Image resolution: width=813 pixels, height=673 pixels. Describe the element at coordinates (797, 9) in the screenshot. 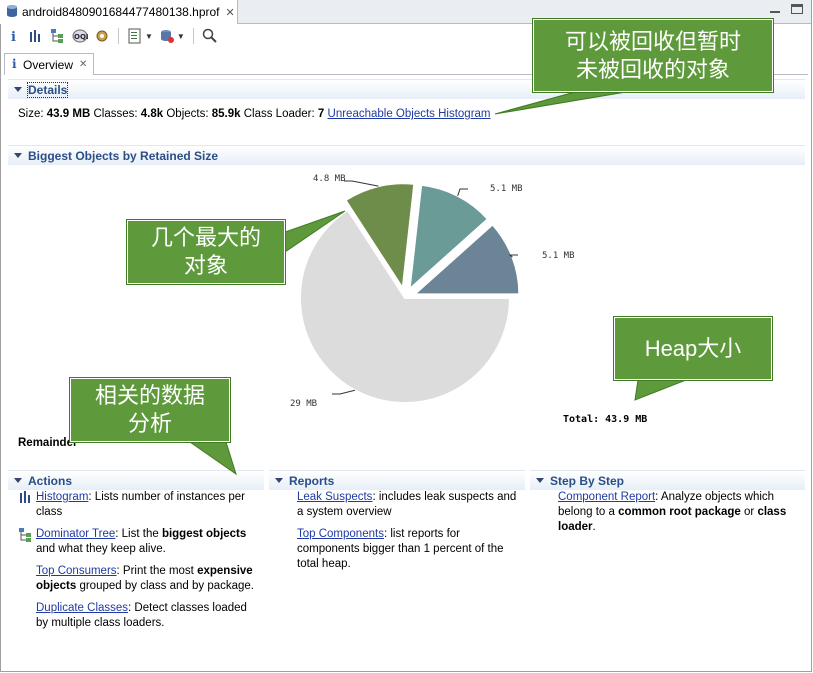

I see `maximize-icon` at that location.